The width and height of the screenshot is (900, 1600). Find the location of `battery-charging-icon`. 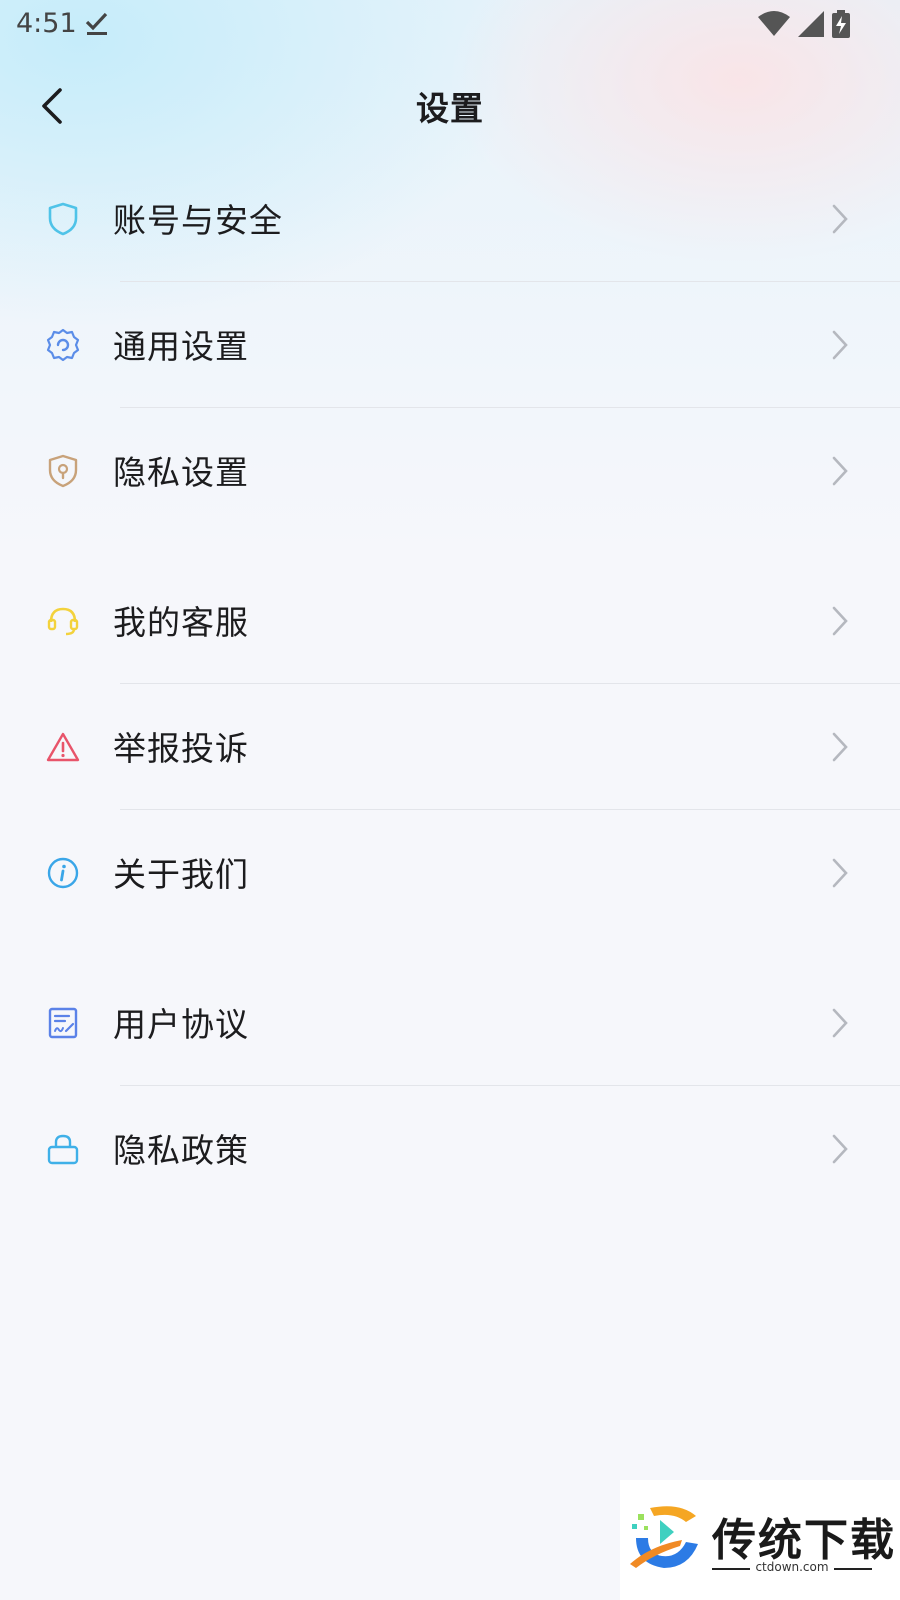

battery-charging-icon is located at coordinates (841, 24).